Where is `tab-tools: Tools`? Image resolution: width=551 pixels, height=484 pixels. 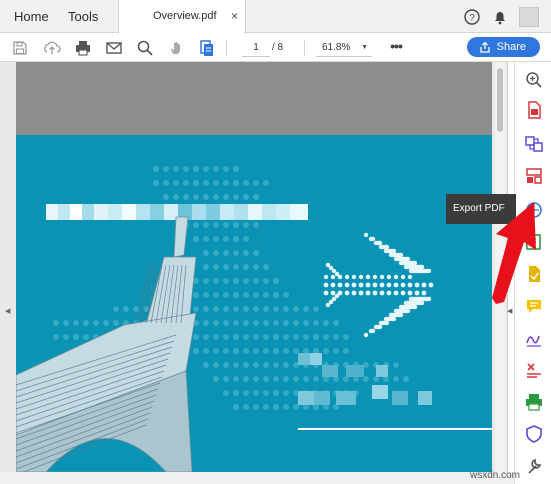
tab-tools: Tools is located at coordinates (83, 16).